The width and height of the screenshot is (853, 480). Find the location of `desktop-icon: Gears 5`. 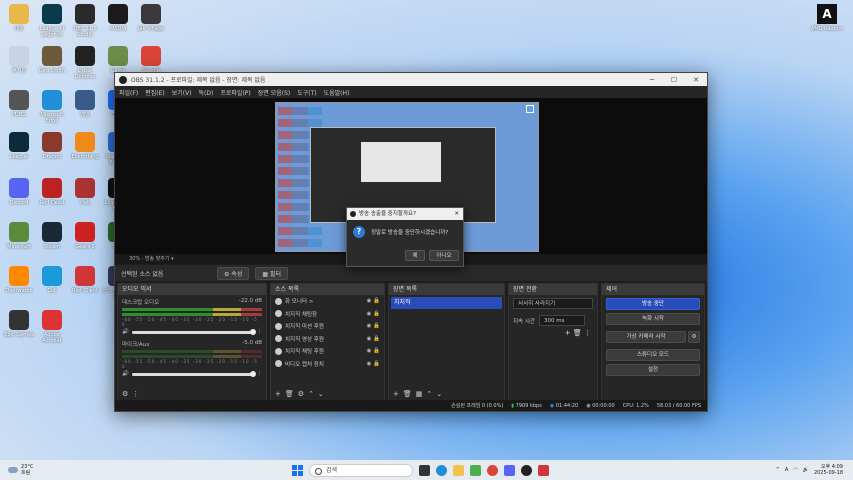

desktop-icon: Gears 5 is located at coordinates (85, 236).